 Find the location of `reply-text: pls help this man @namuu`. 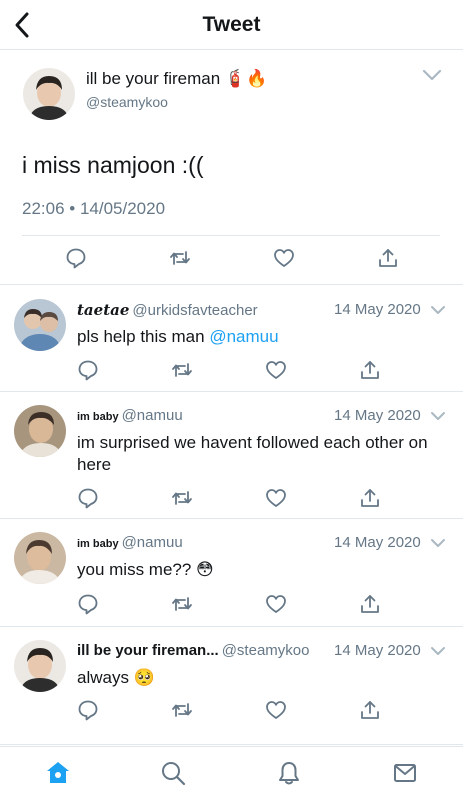

reply-text: pls help this man @namuu is located at coordinates (262, 337).